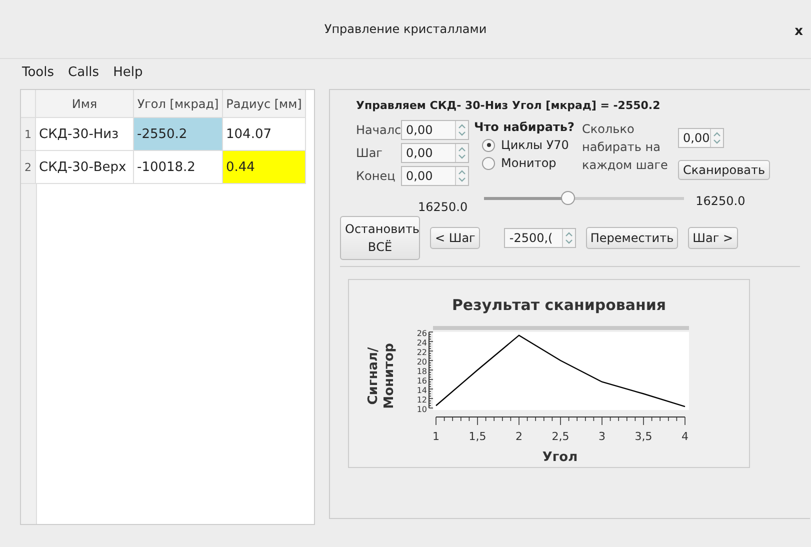  What do you see at coordinates (721, 201) in the screenshot?
I see `slider-max-label: 16250.0` at bounding box center [721, 201].